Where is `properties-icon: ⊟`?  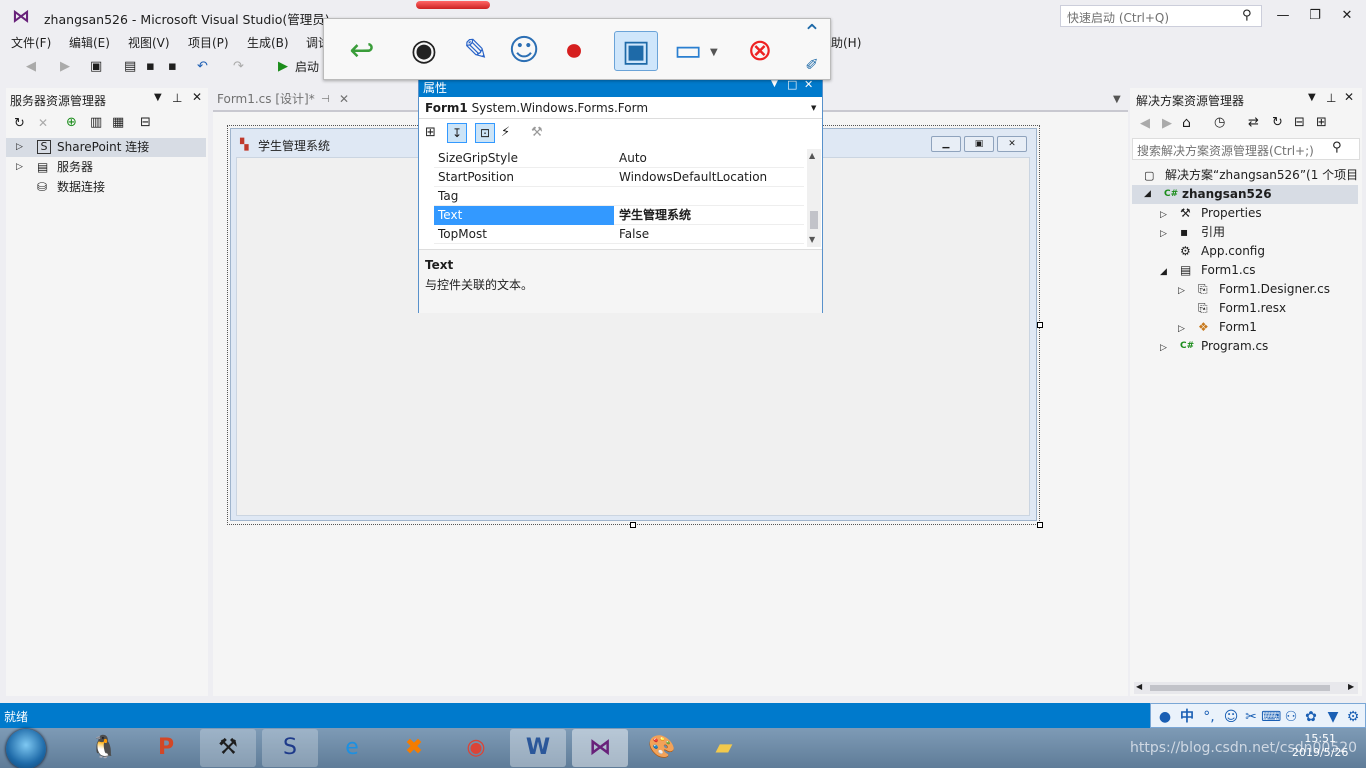
properties-icon: ⊟ is located at coordinates (145, 122).